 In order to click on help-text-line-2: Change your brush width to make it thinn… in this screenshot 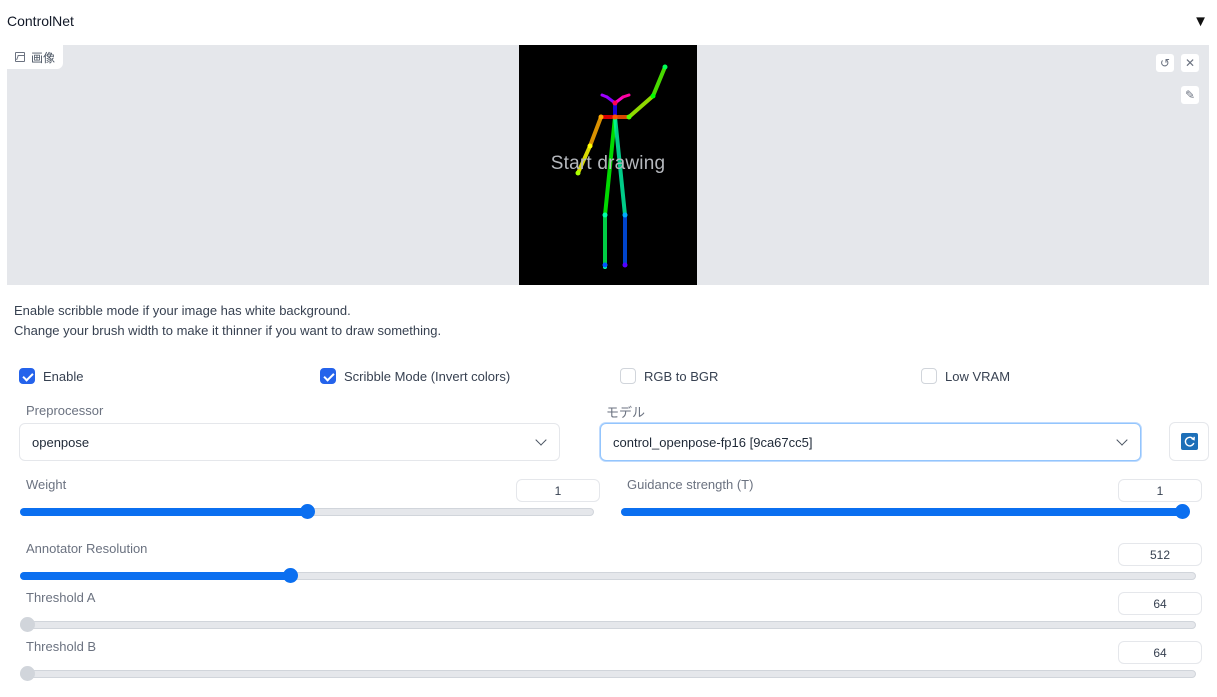, I will do `click(228, 330)`.